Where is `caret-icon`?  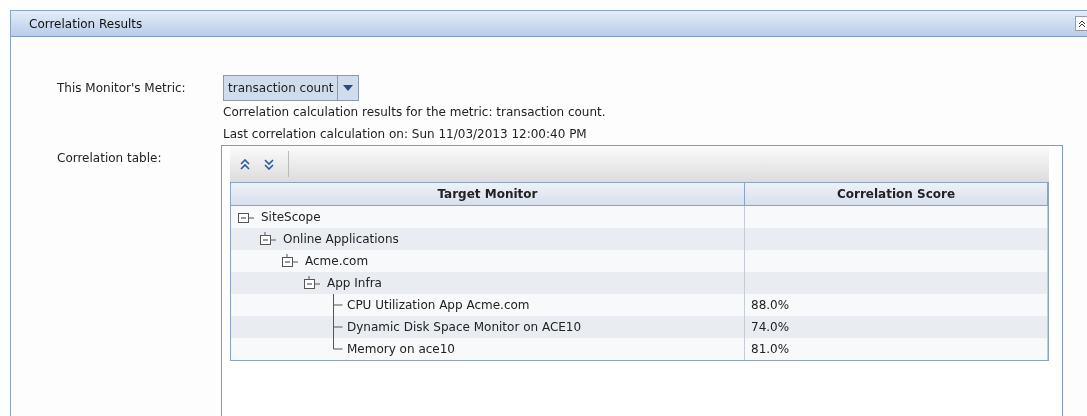
caret-icon is located at coordinates (348, 88).